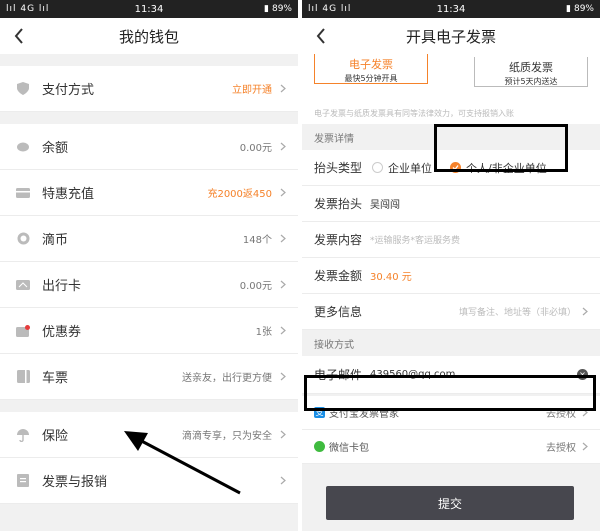 Image resolution: width=600 pixels, height=531 pixels. What do you see at coordinates (23, 239) in the screenshot?
I see `coin-icon` at bounding box center [23, 239].